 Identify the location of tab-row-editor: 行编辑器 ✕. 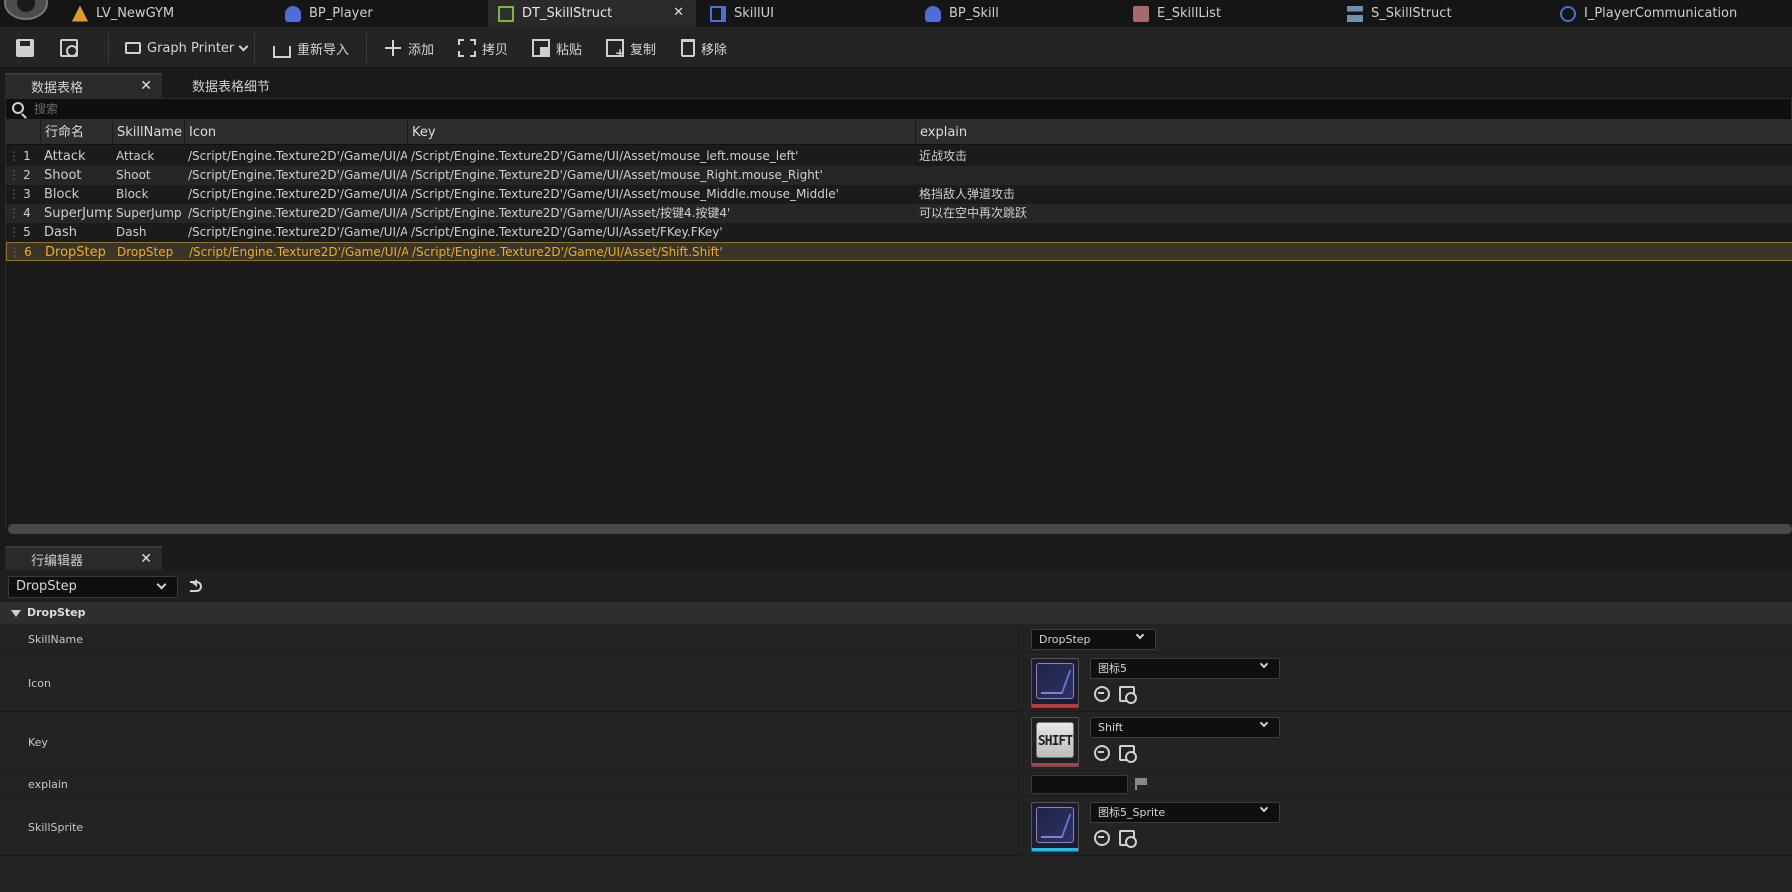
(83, 558).